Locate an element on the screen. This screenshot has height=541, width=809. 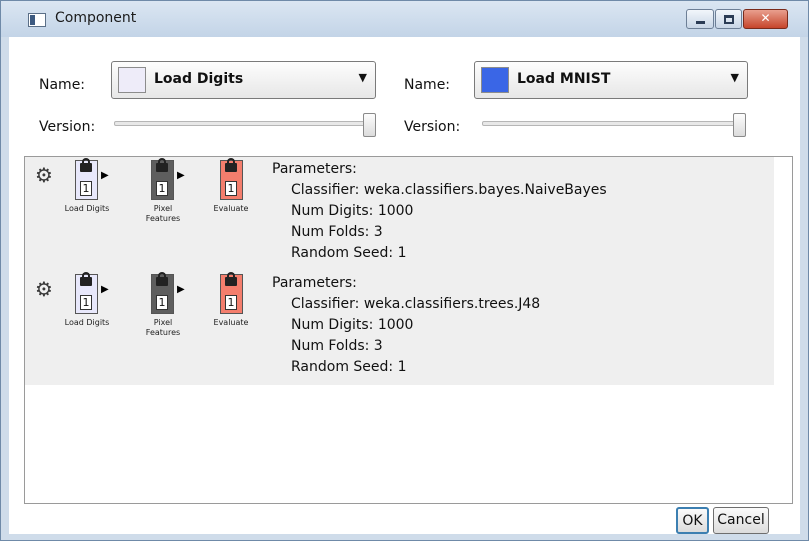
minimize-button is located at coordinates (700, 19).